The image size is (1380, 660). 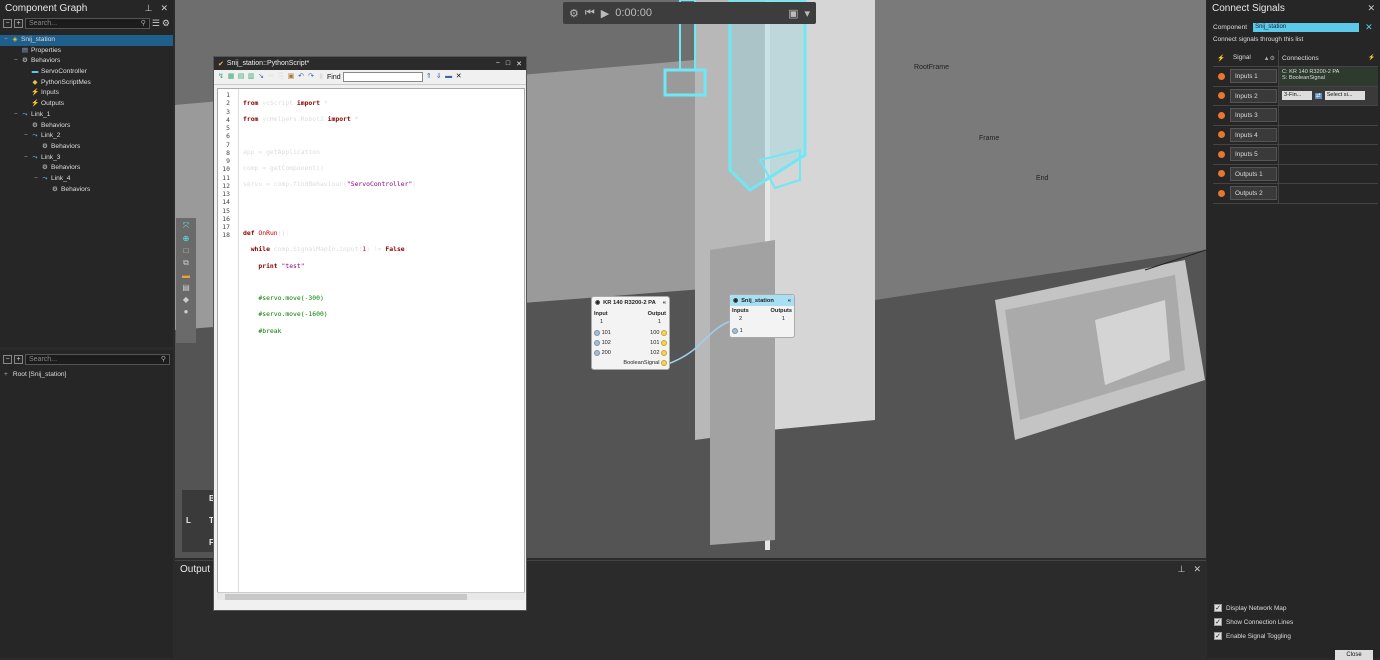 What do you see at coordinates (186, 226) in the screenshot?
I see `fit-view-icon: ⤧` at bounding box center [186, 226].